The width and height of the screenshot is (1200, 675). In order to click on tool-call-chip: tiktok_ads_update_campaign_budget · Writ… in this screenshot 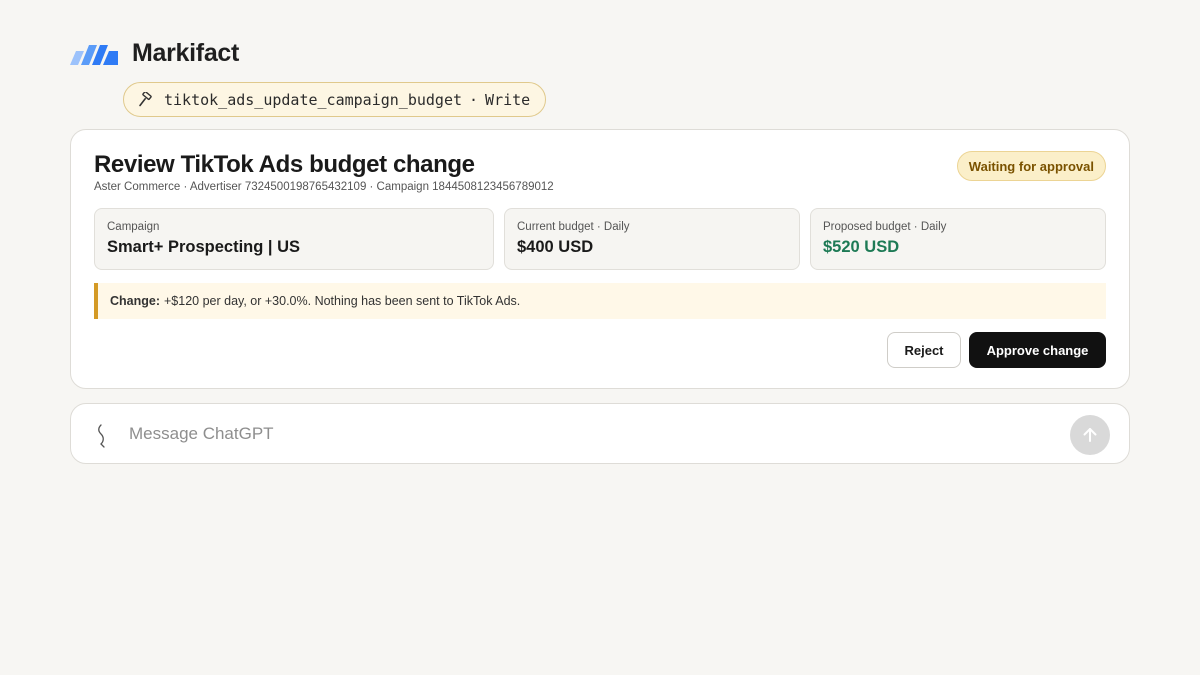, I will do `click(335, 99)`.